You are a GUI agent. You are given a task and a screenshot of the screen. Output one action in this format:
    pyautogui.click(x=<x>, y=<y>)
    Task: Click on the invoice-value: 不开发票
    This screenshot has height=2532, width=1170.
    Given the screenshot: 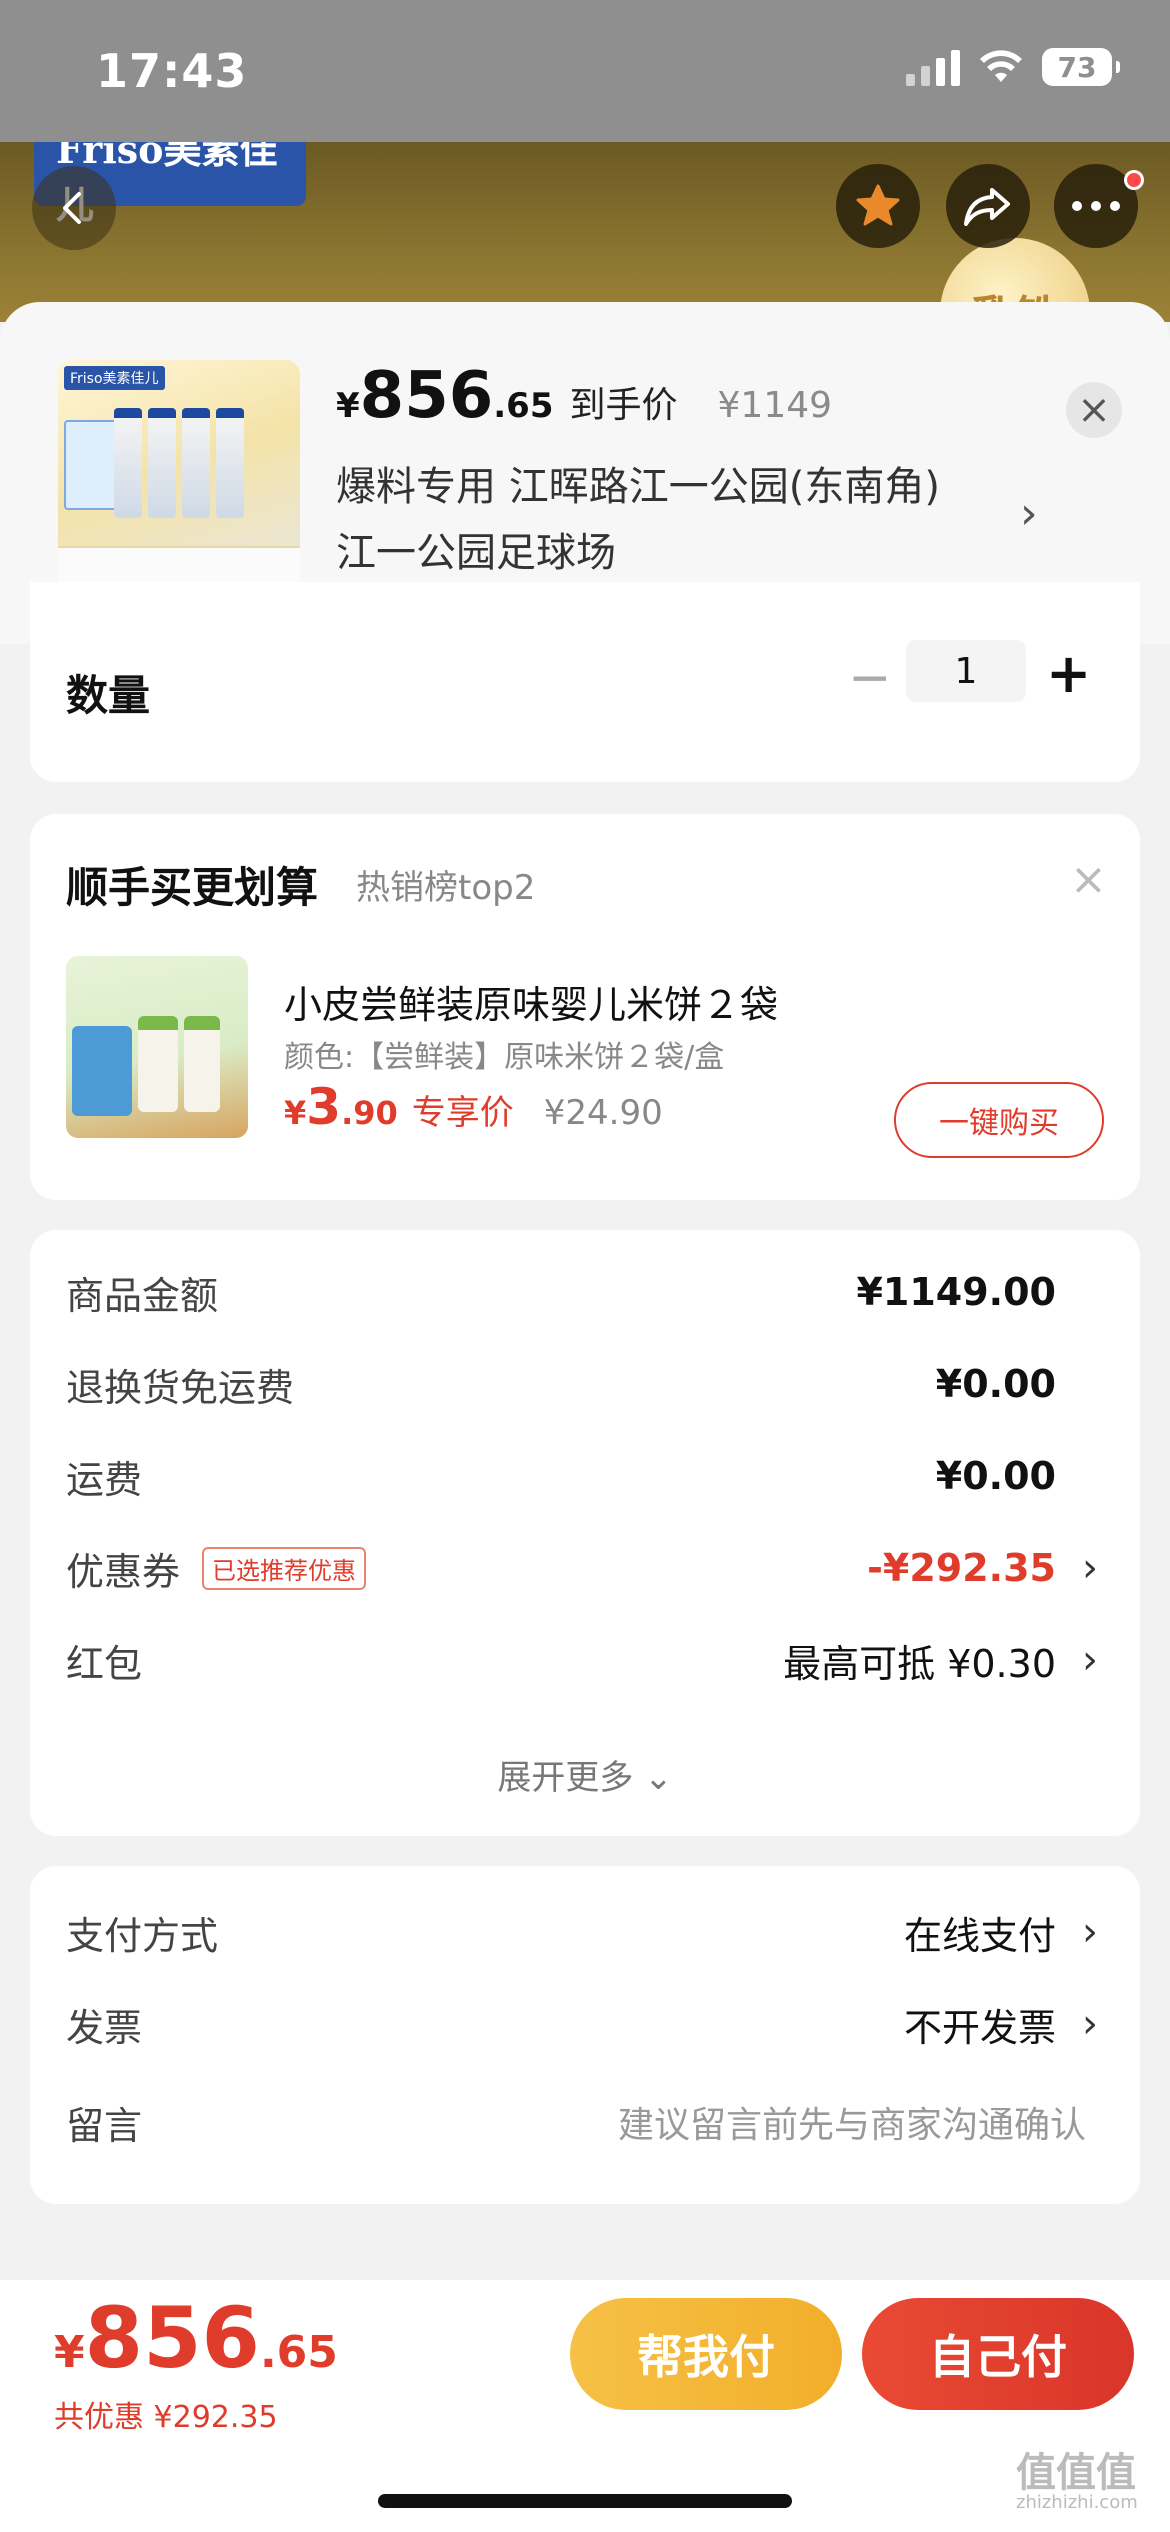 What is the action you would take?
    pyautogui.click(x=979, y=2027)
    